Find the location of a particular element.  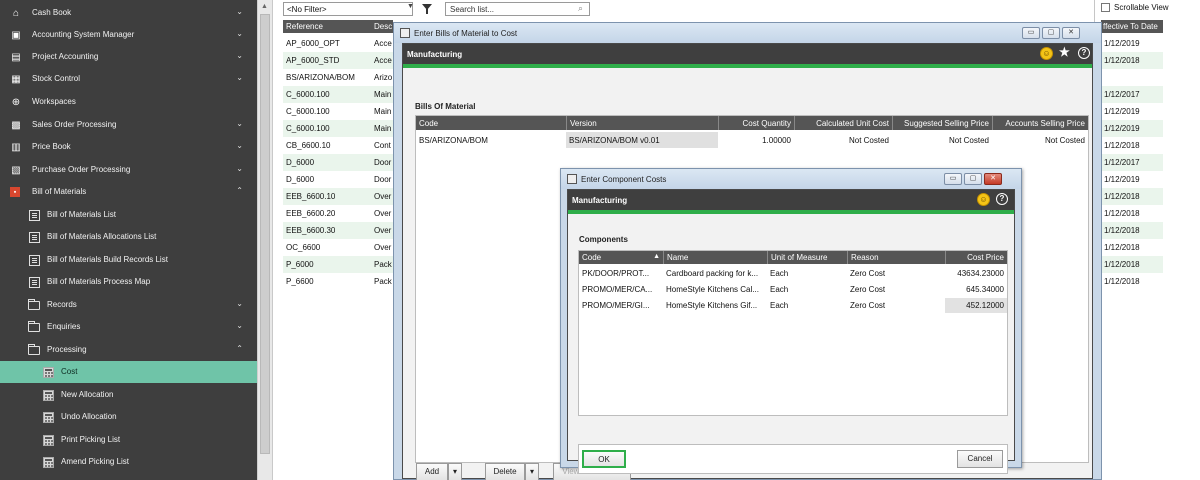

column-header-suggested-selling-price: Suggested Selling Price is located at coordinates (942, 123).